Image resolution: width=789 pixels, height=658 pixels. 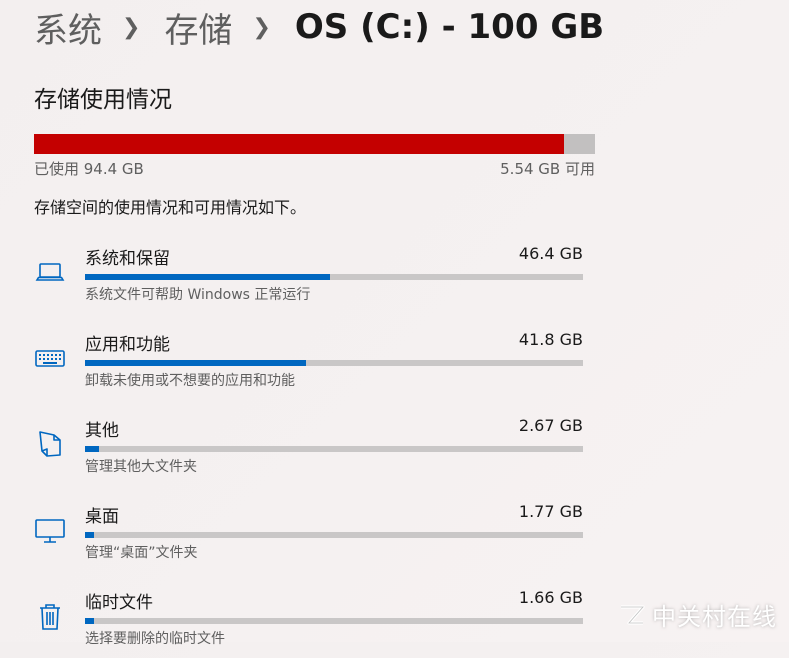 I want to click on monitor-icon, so click(x=50, y=530).